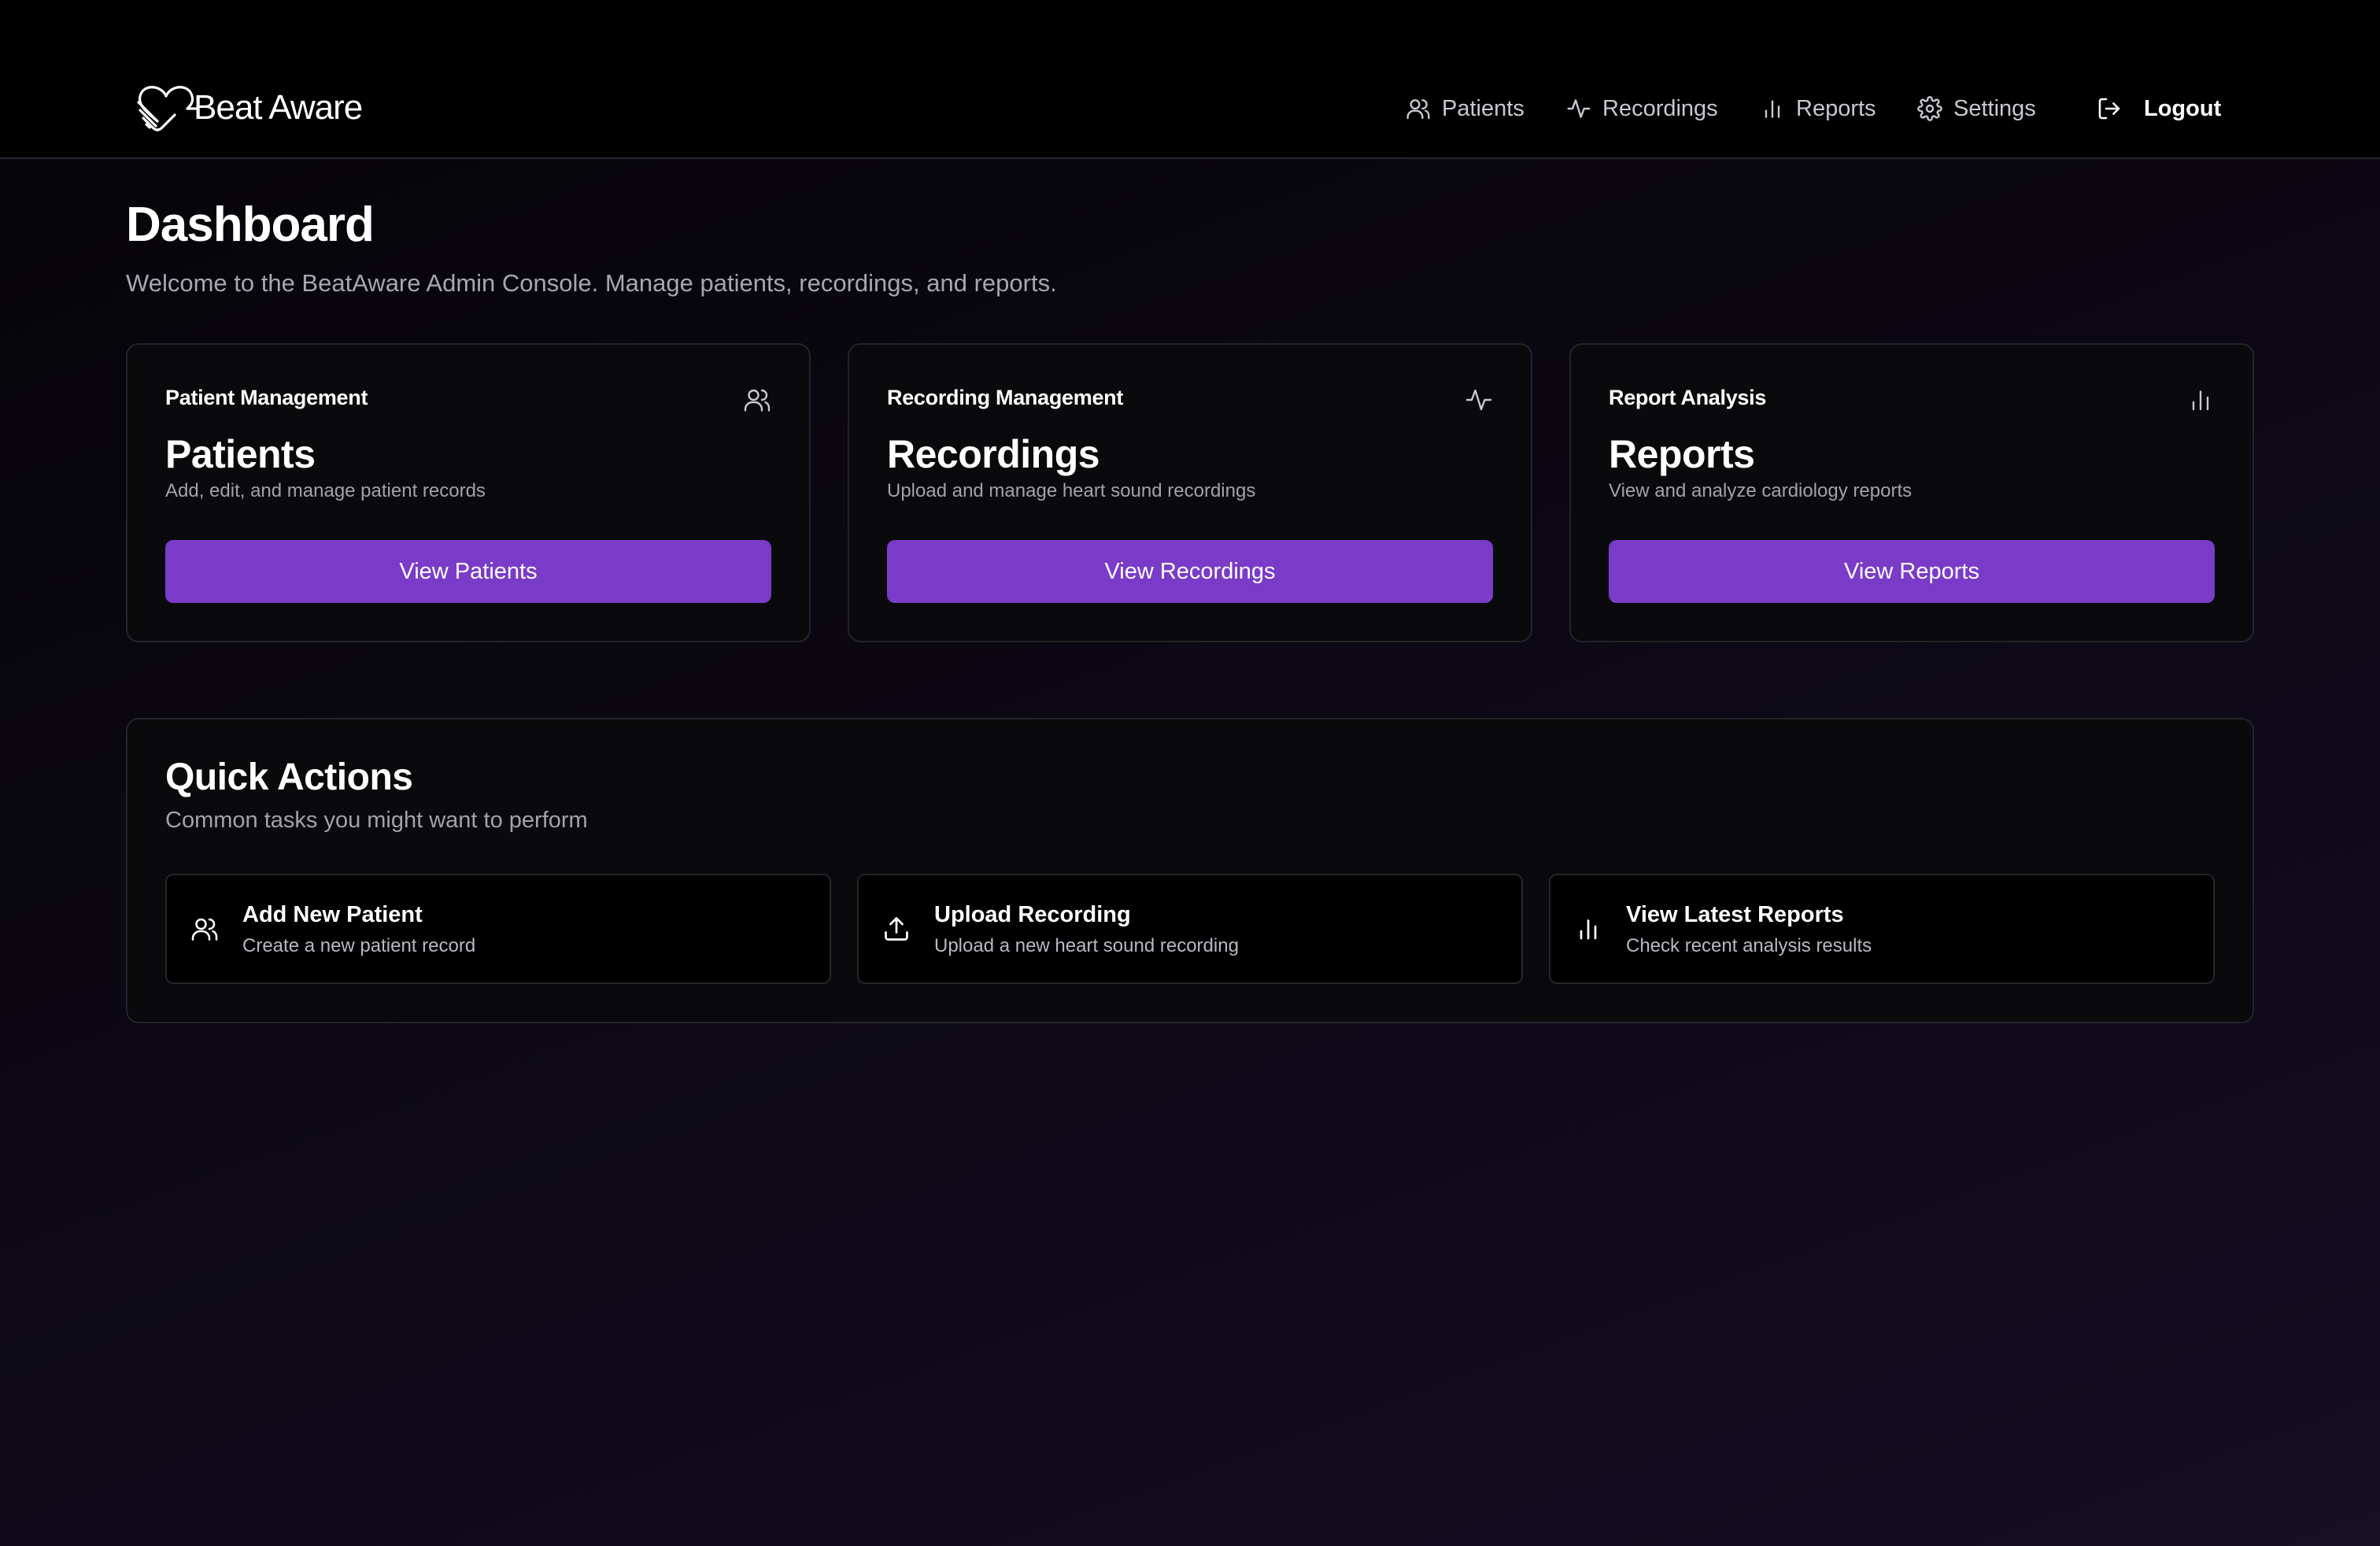 Image resolution: width=2380 pixels, height=1546 pixels. I want to click on card-title: Reports, so click(1682, 454).